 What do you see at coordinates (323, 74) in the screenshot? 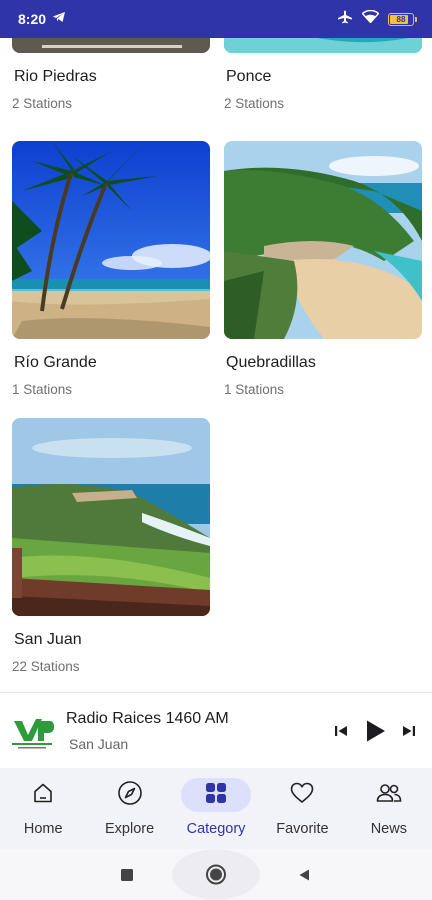
I see `city-card-ponce: Ponce 2 Stations` at bounding box center [323, 74].